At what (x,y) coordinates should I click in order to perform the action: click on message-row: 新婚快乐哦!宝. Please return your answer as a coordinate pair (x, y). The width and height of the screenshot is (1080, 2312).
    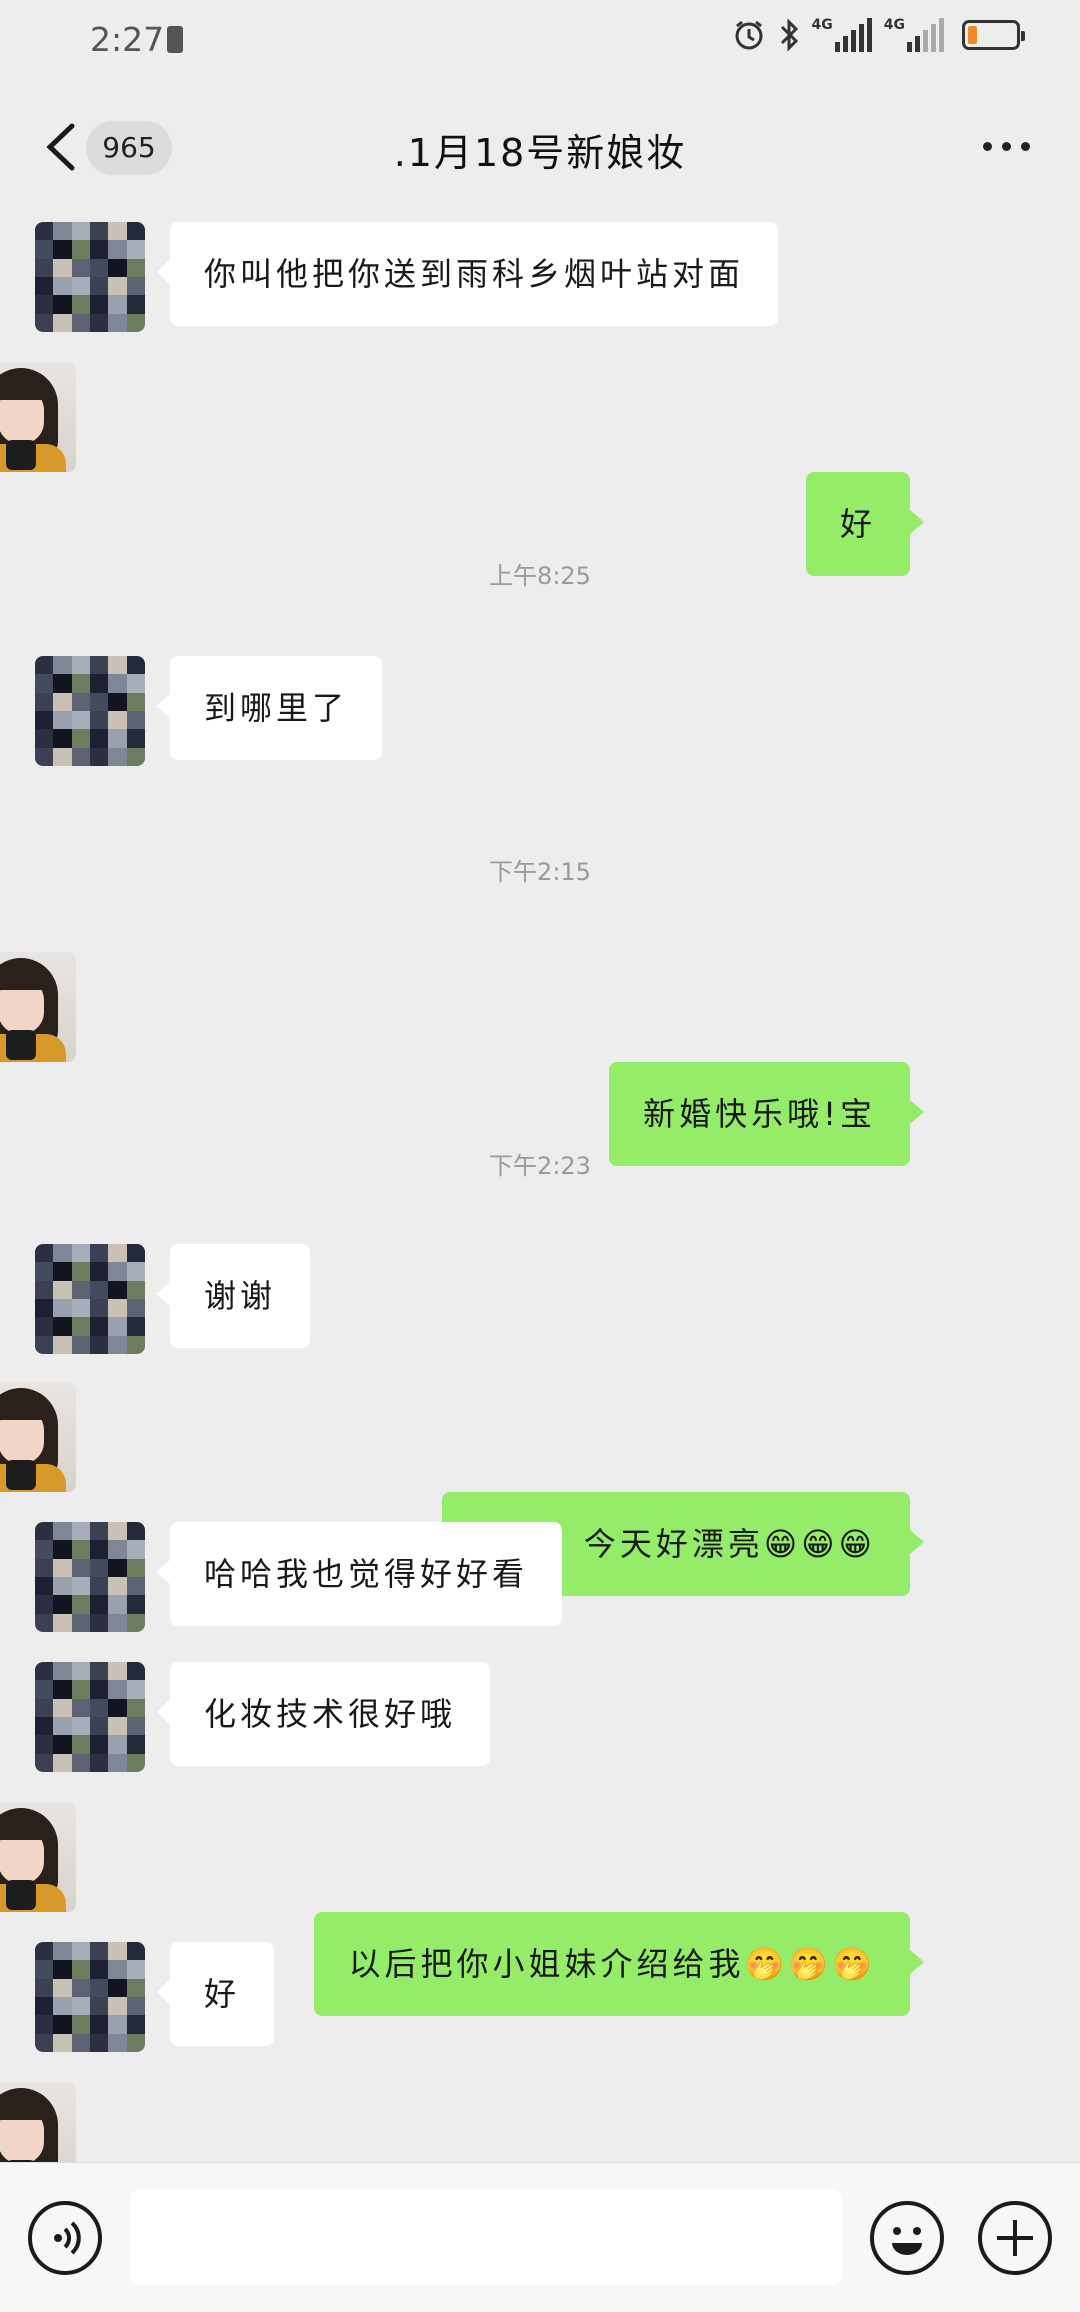
    Looking at the image, I should click on (540, 1059).